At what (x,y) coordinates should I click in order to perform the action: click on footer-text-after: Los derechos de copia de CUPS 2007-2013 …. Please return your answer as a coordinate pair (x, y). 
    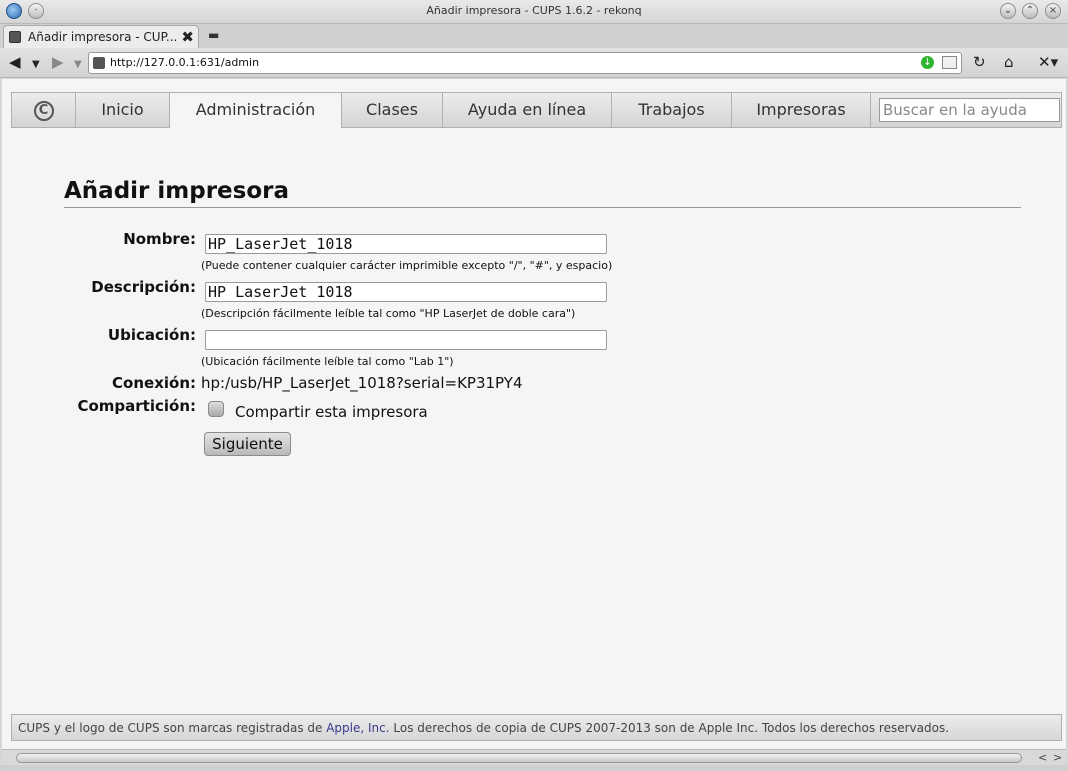
    Looking at the image, I should click on (669, 728).